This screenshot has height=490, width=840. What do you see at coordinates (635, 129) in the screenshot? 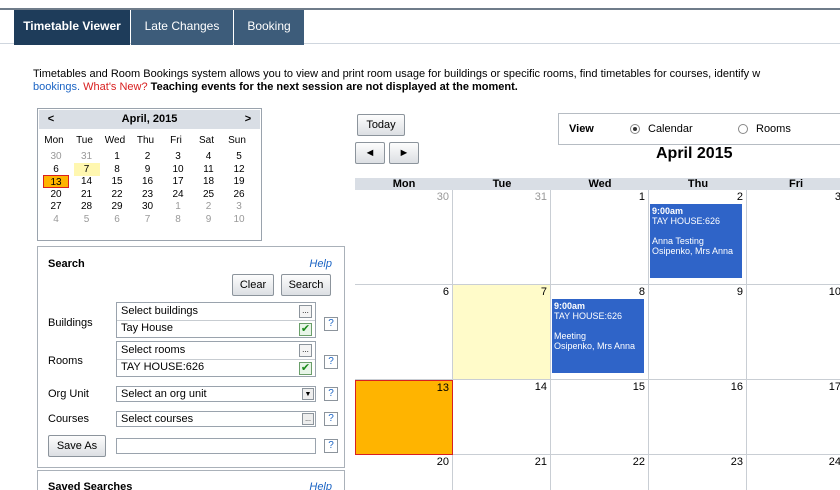
I see `calendar-radio` at bounding box center [635, 129].